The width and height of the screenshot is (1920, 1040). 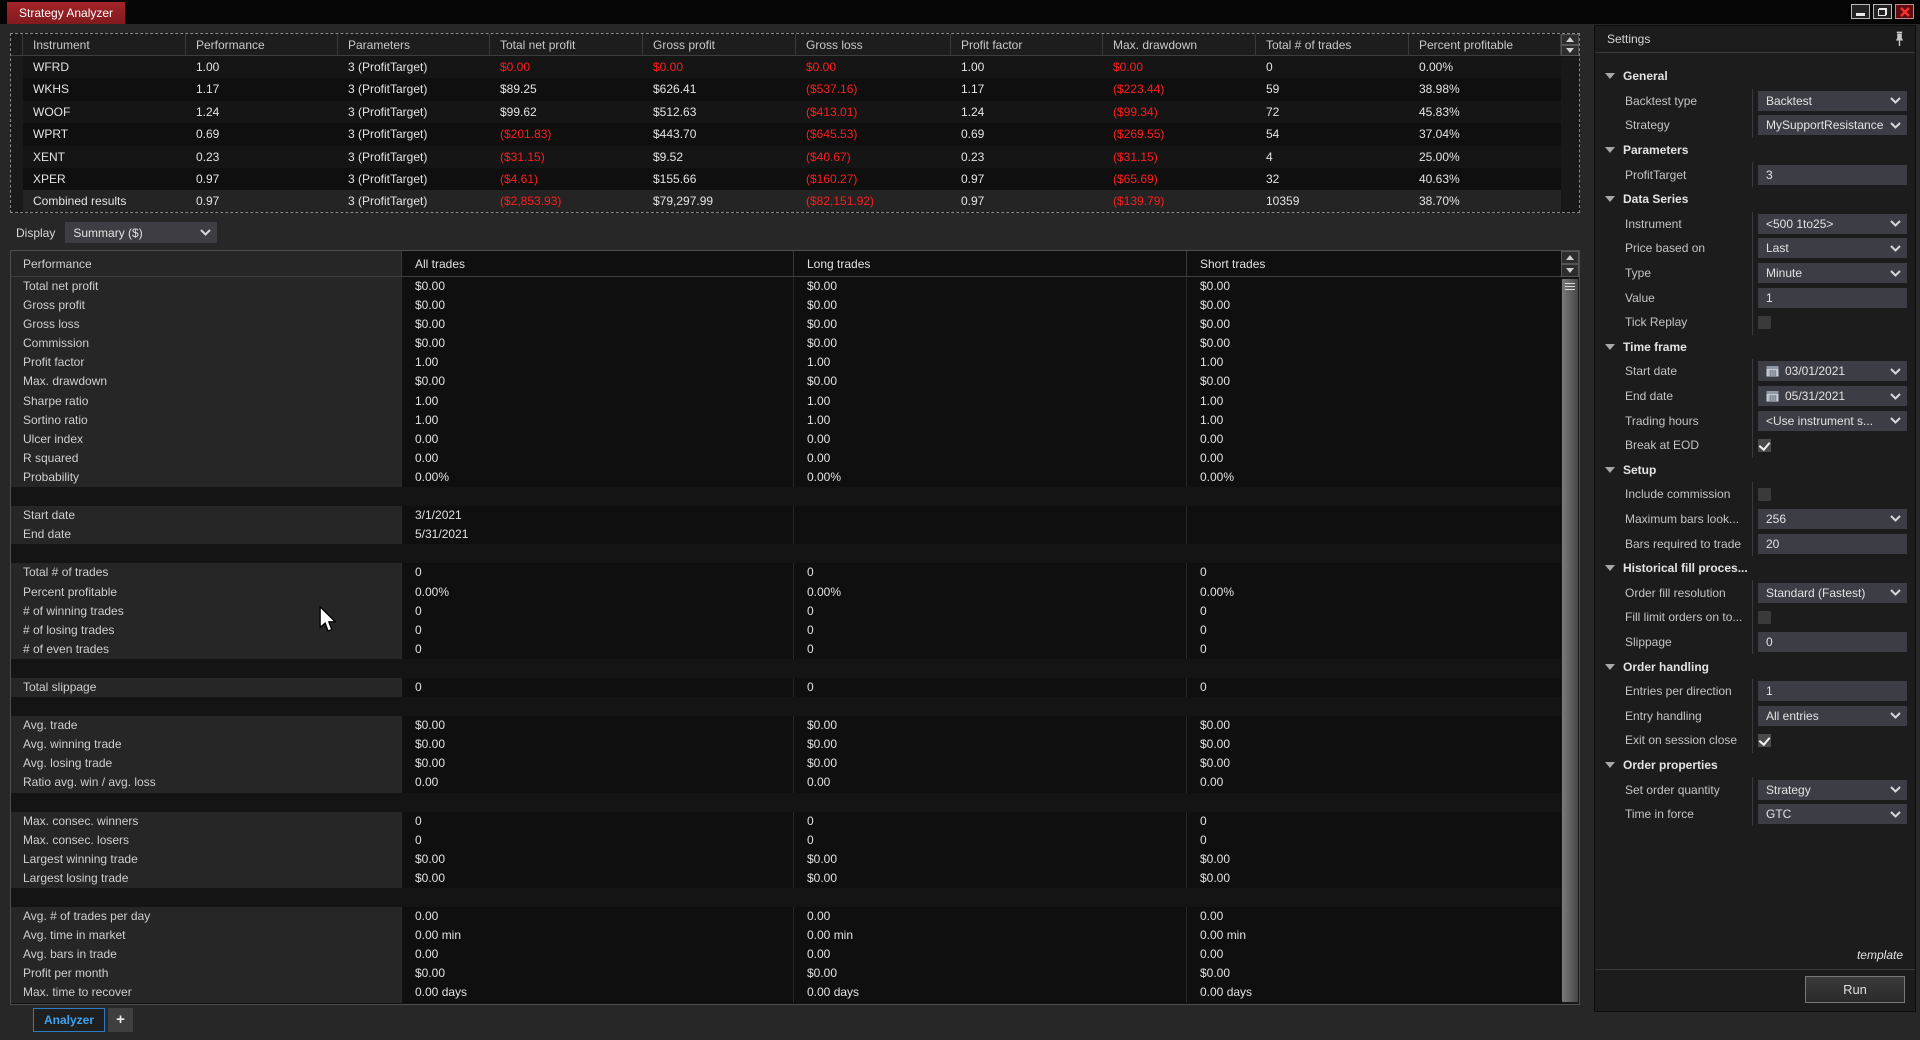 I want to click on break-at-eod-checkbox, so click(x=1764, y=445).